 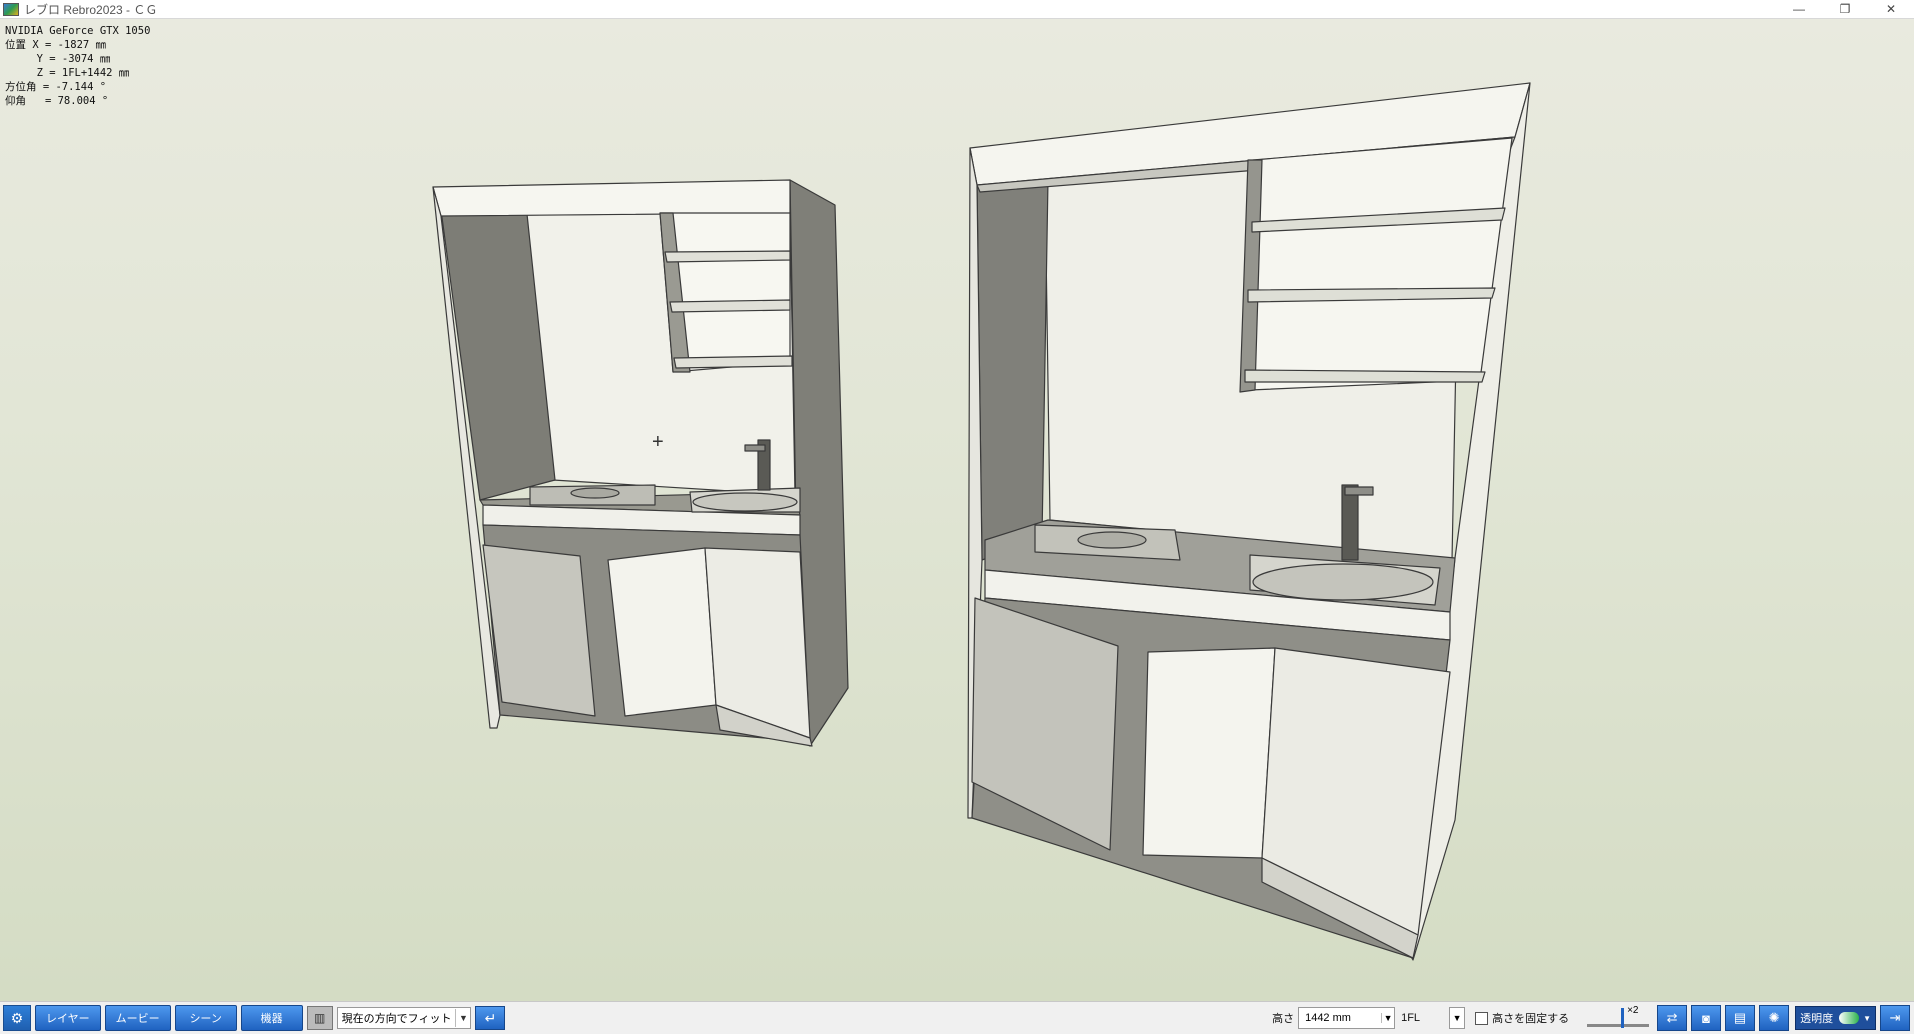 I want to click on window-controls: — ❐ ✕, so click(x=1845, y=9).